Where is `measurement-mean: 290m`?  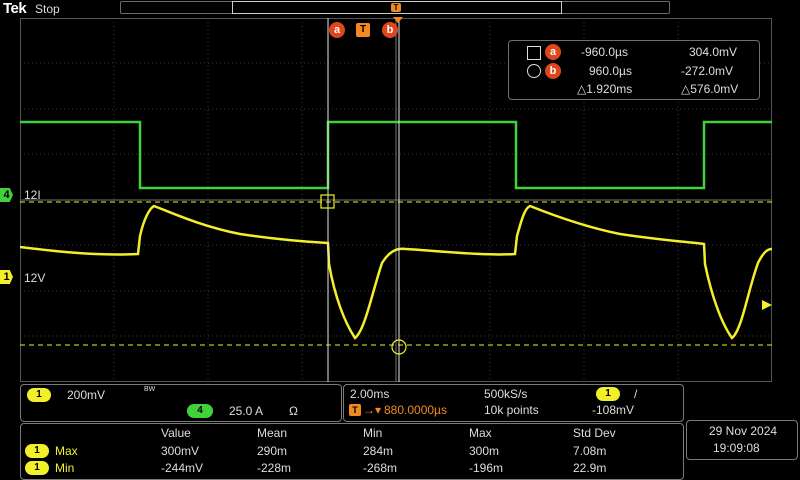
measurement-mean: 290m is located at coordinates (272, 451).